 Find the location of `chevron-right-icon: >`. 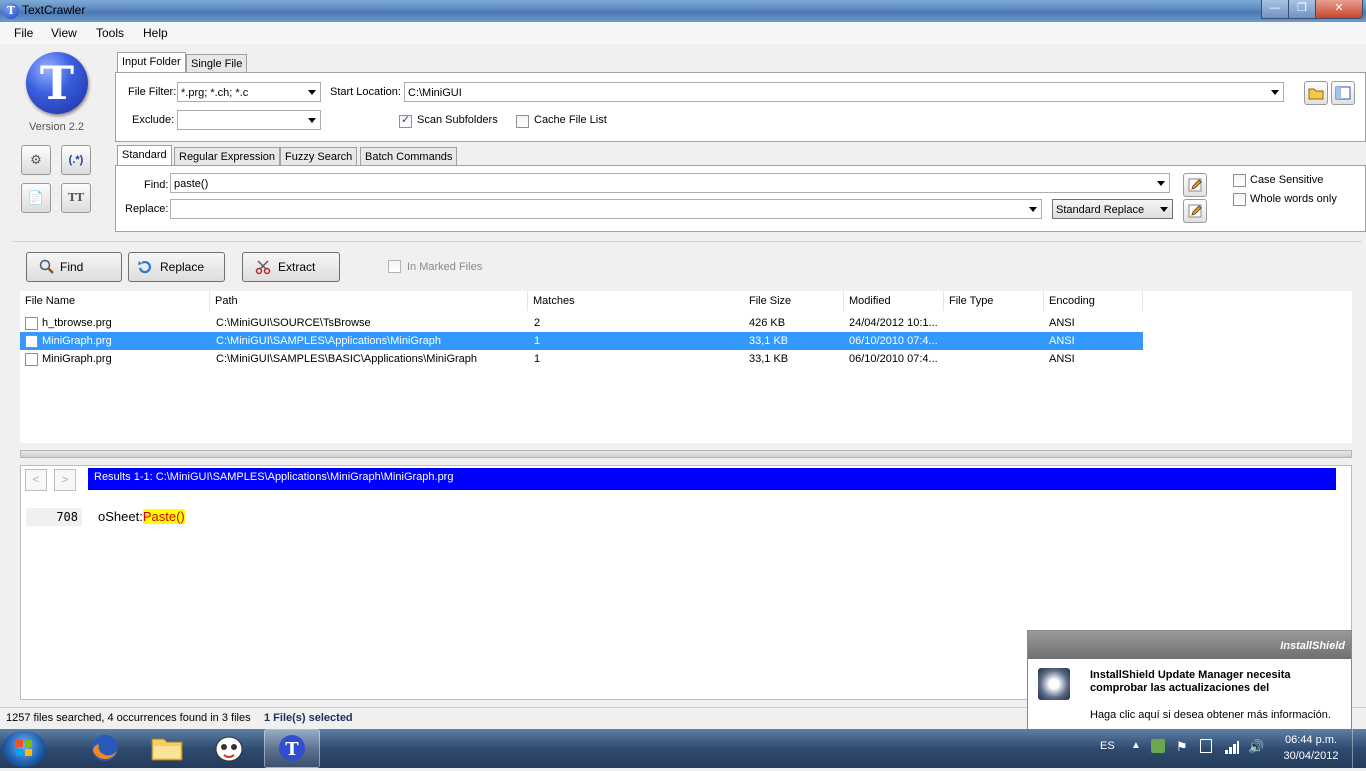

chevron-right-icon: > is located at coordinates (65, 480).